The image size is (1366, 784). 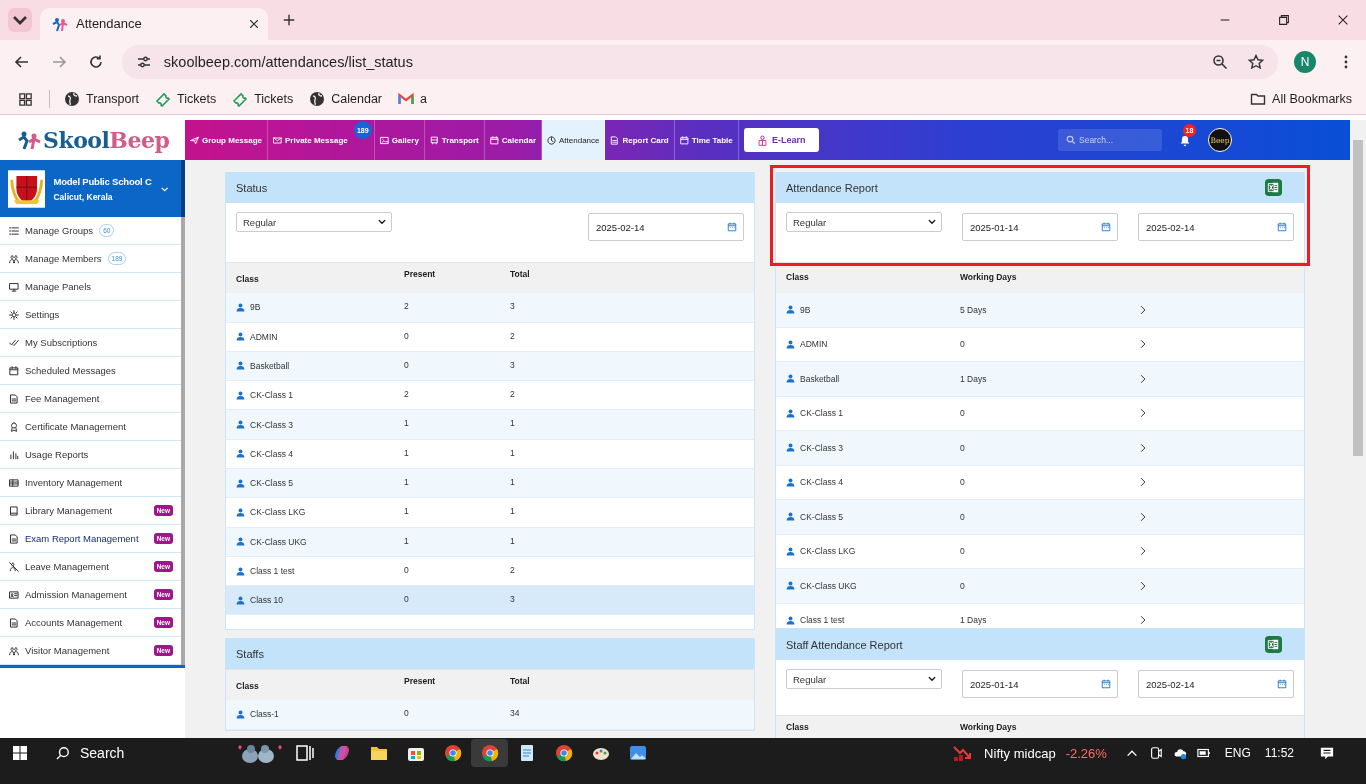 What do you see at coordinates (167, 753) in the screenshot?
I see `taskbar-search: Search` at bounding box center [167, 753].